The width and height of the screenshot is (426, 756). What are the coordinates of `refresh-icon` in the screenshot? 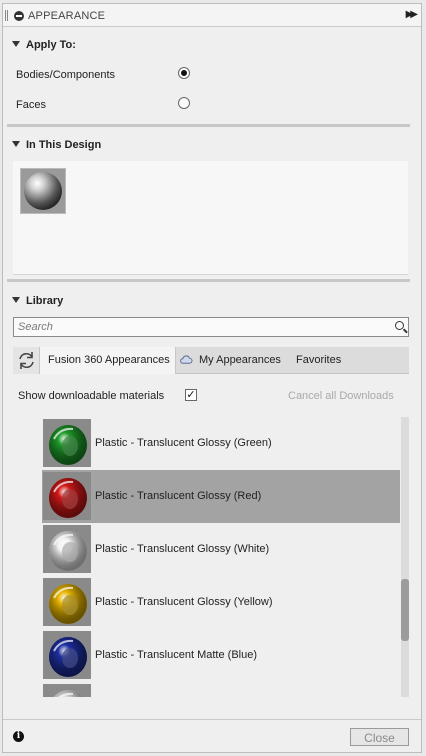 It's located at (26, 360).